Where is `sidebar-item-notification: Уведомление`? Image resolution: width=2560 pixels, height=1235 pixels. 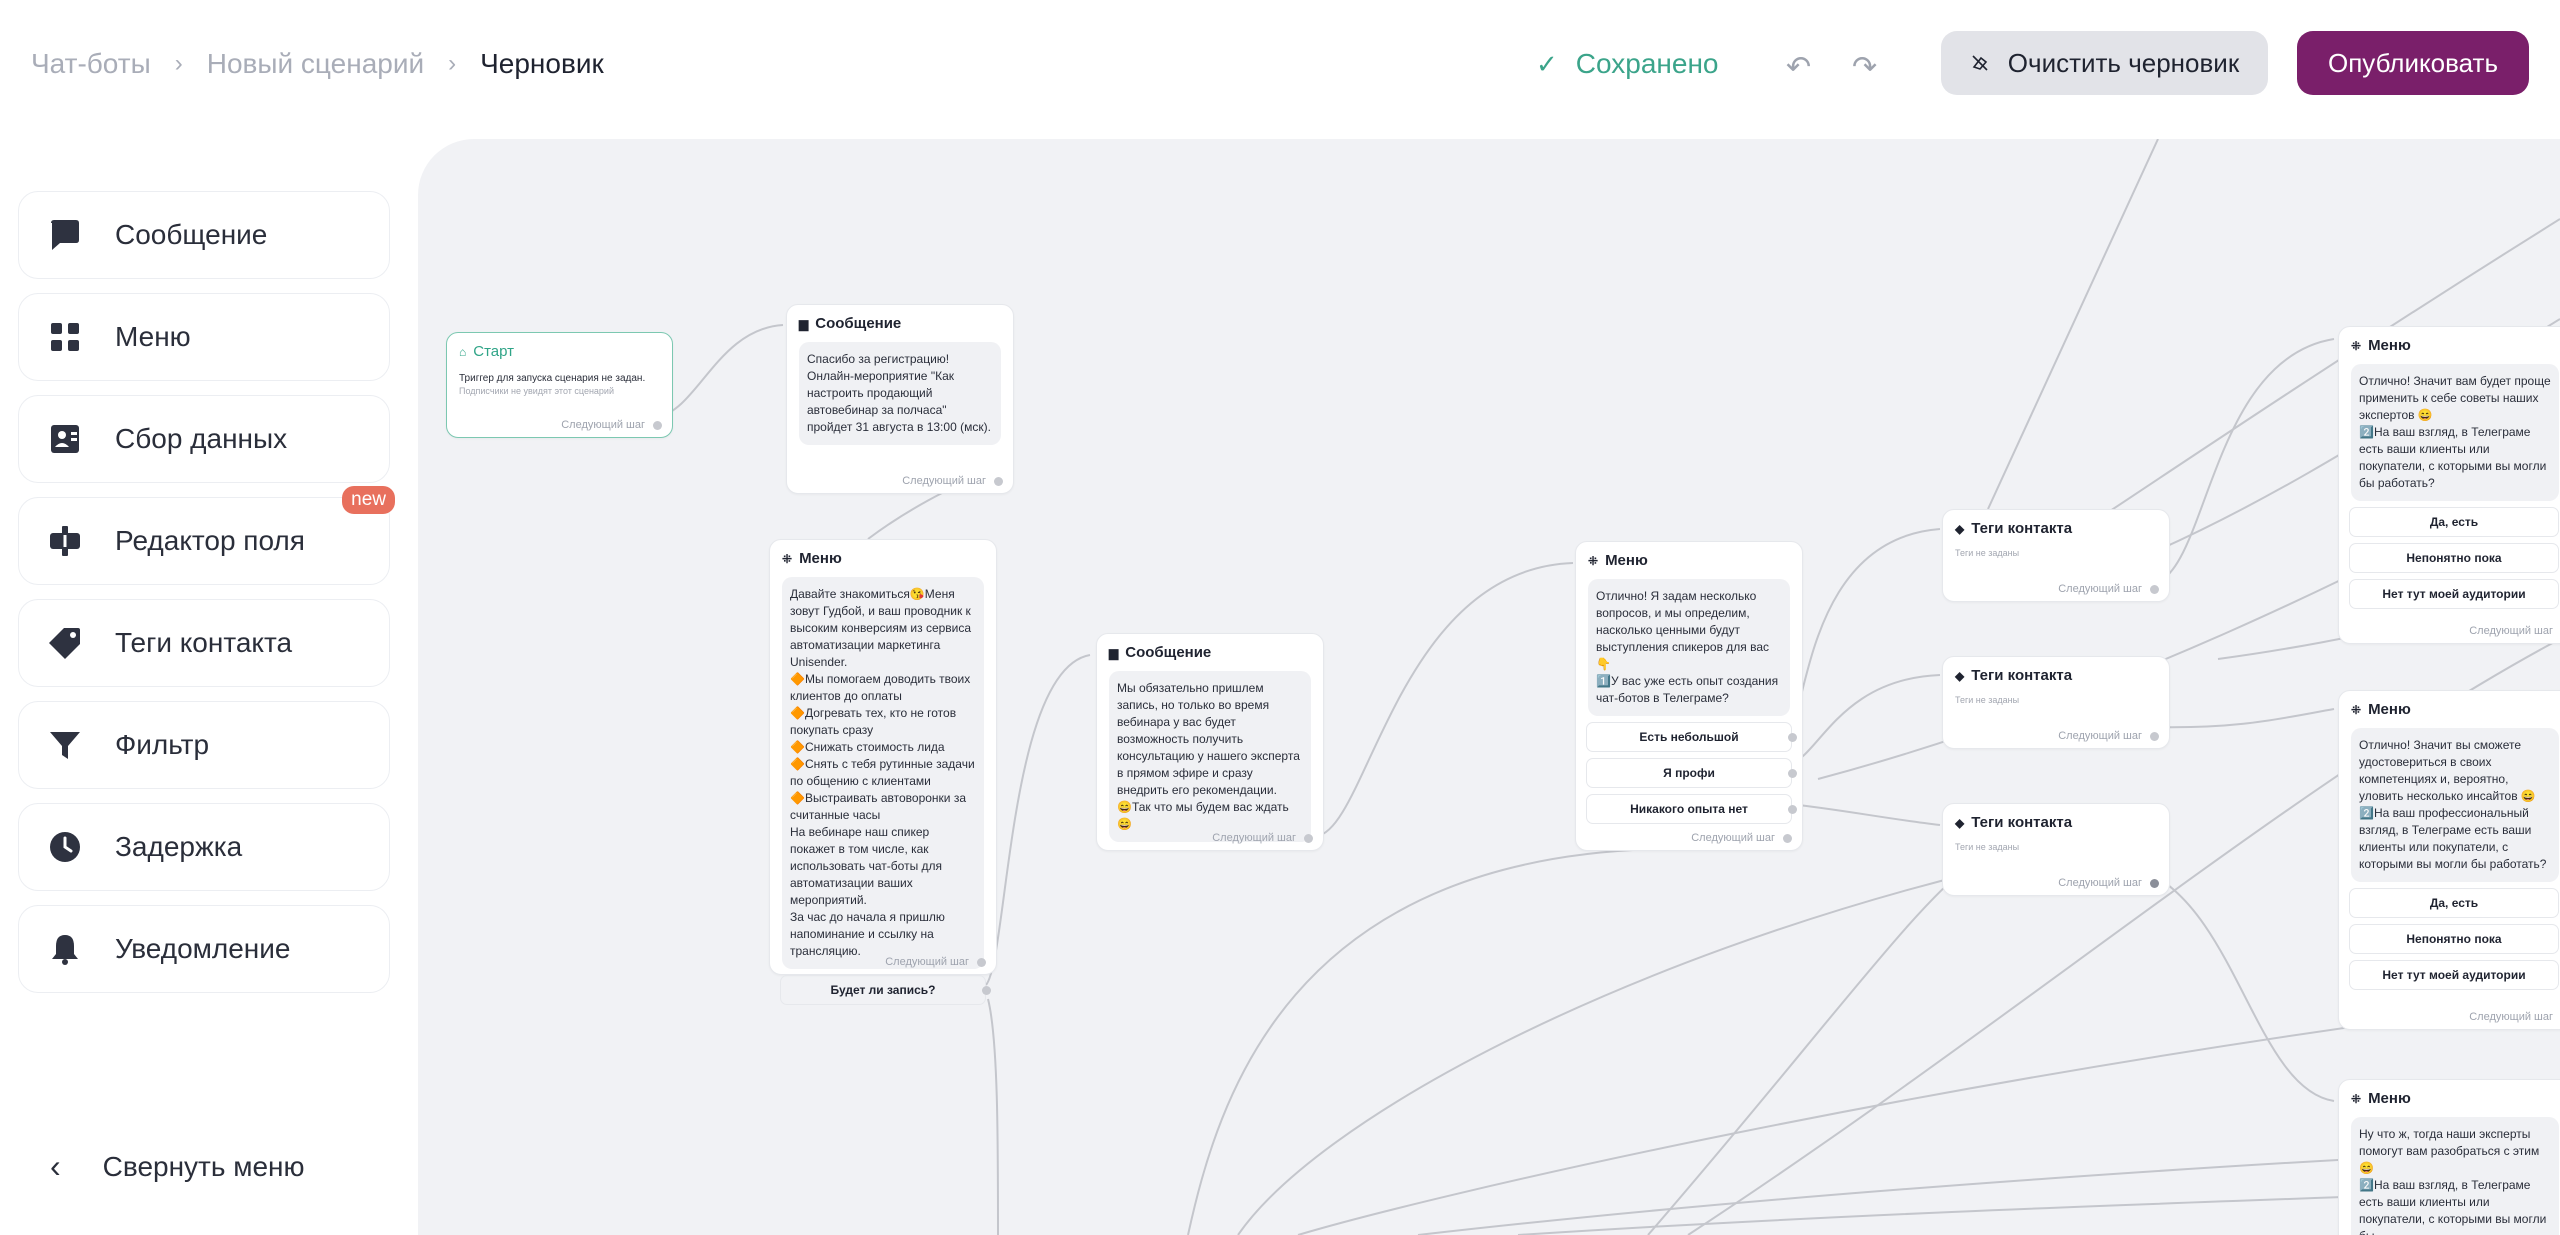
sidebar-item-notification: Уведомление is located at coordinates (204, 949).